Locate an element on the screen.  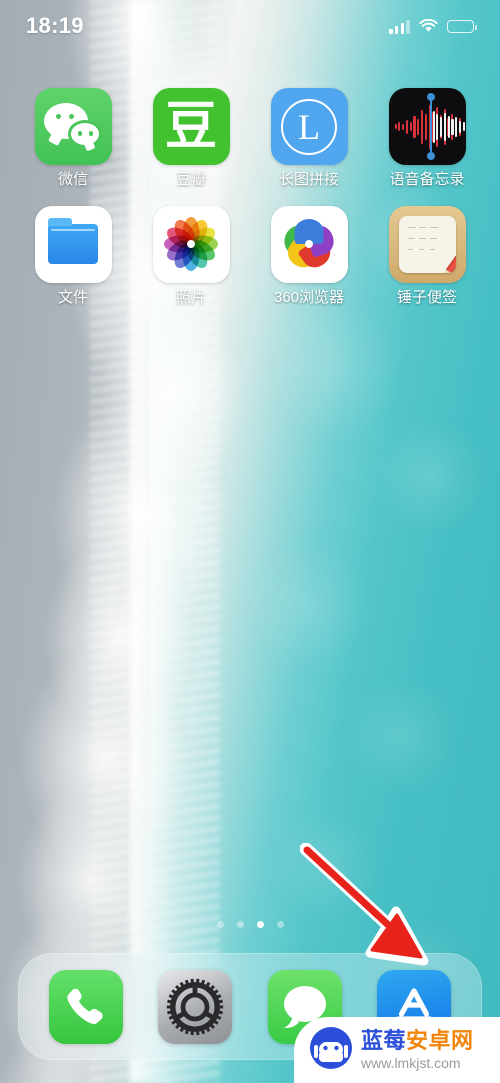
douban-icon: 豆 is located at coordinates (191, 126).